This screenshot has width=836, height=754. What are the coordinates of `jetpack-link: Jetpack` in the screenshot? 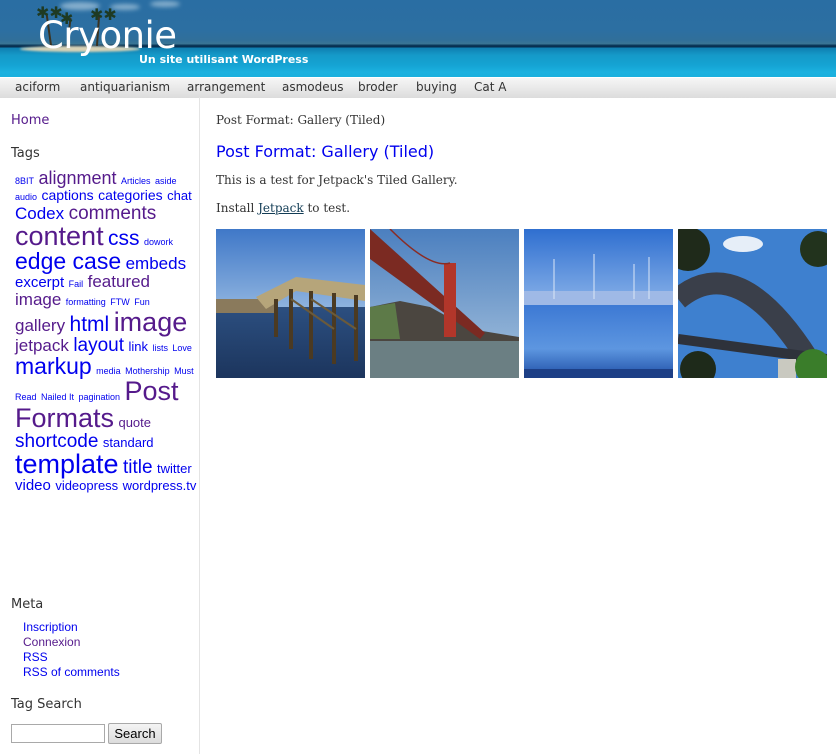 It's located at (281, 208).